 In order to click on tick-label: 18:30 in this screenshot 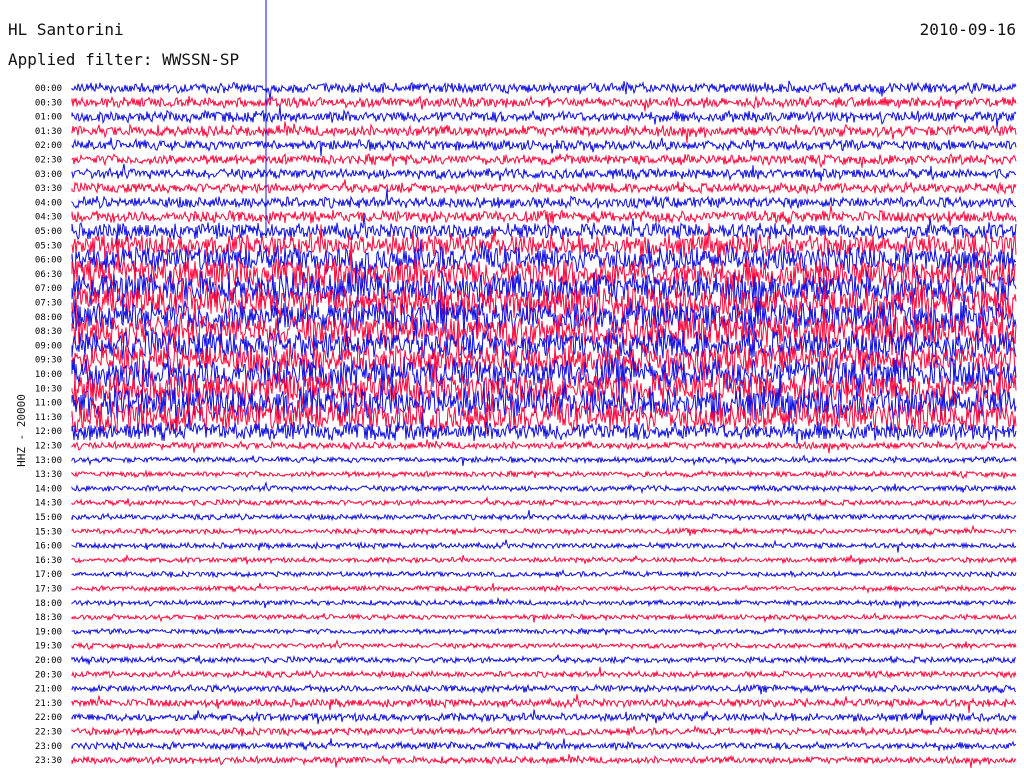, I will do `click(48, 618)`.